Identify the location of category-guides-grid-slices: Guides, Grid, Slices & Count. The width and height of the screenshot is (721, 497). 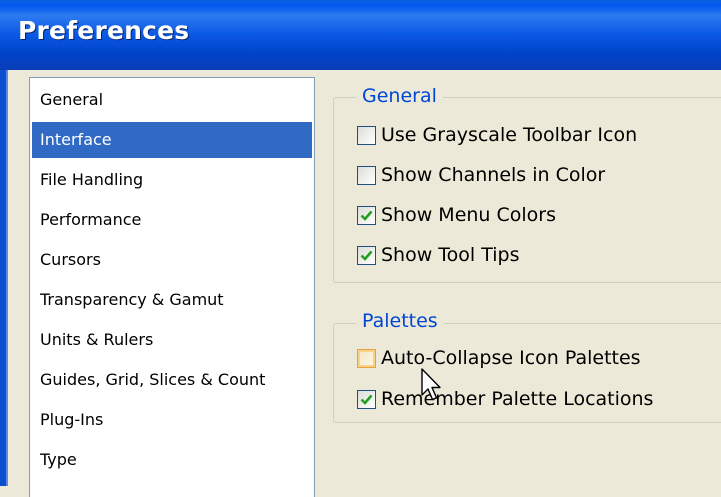
(172, 380).